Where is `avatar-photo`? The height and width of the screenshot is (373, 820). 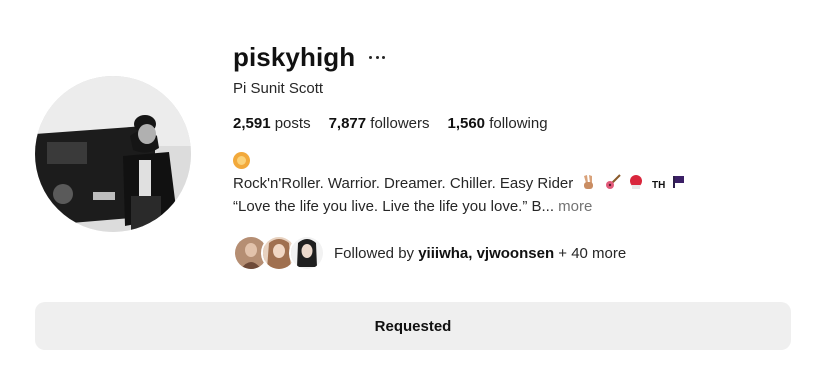
avatar-photo is located at coordinates (113, 154).